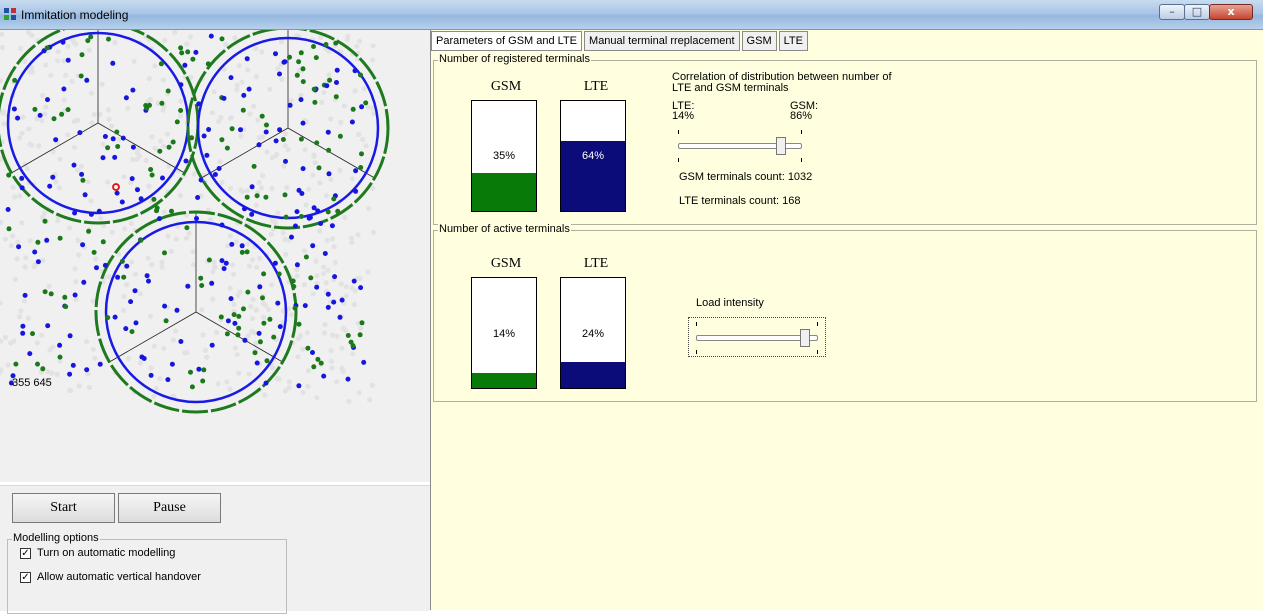 The image size is (1263, 614). Describe the element at coordinates (740, 148) in the screenshot. I see `correlation-slider` at that location.